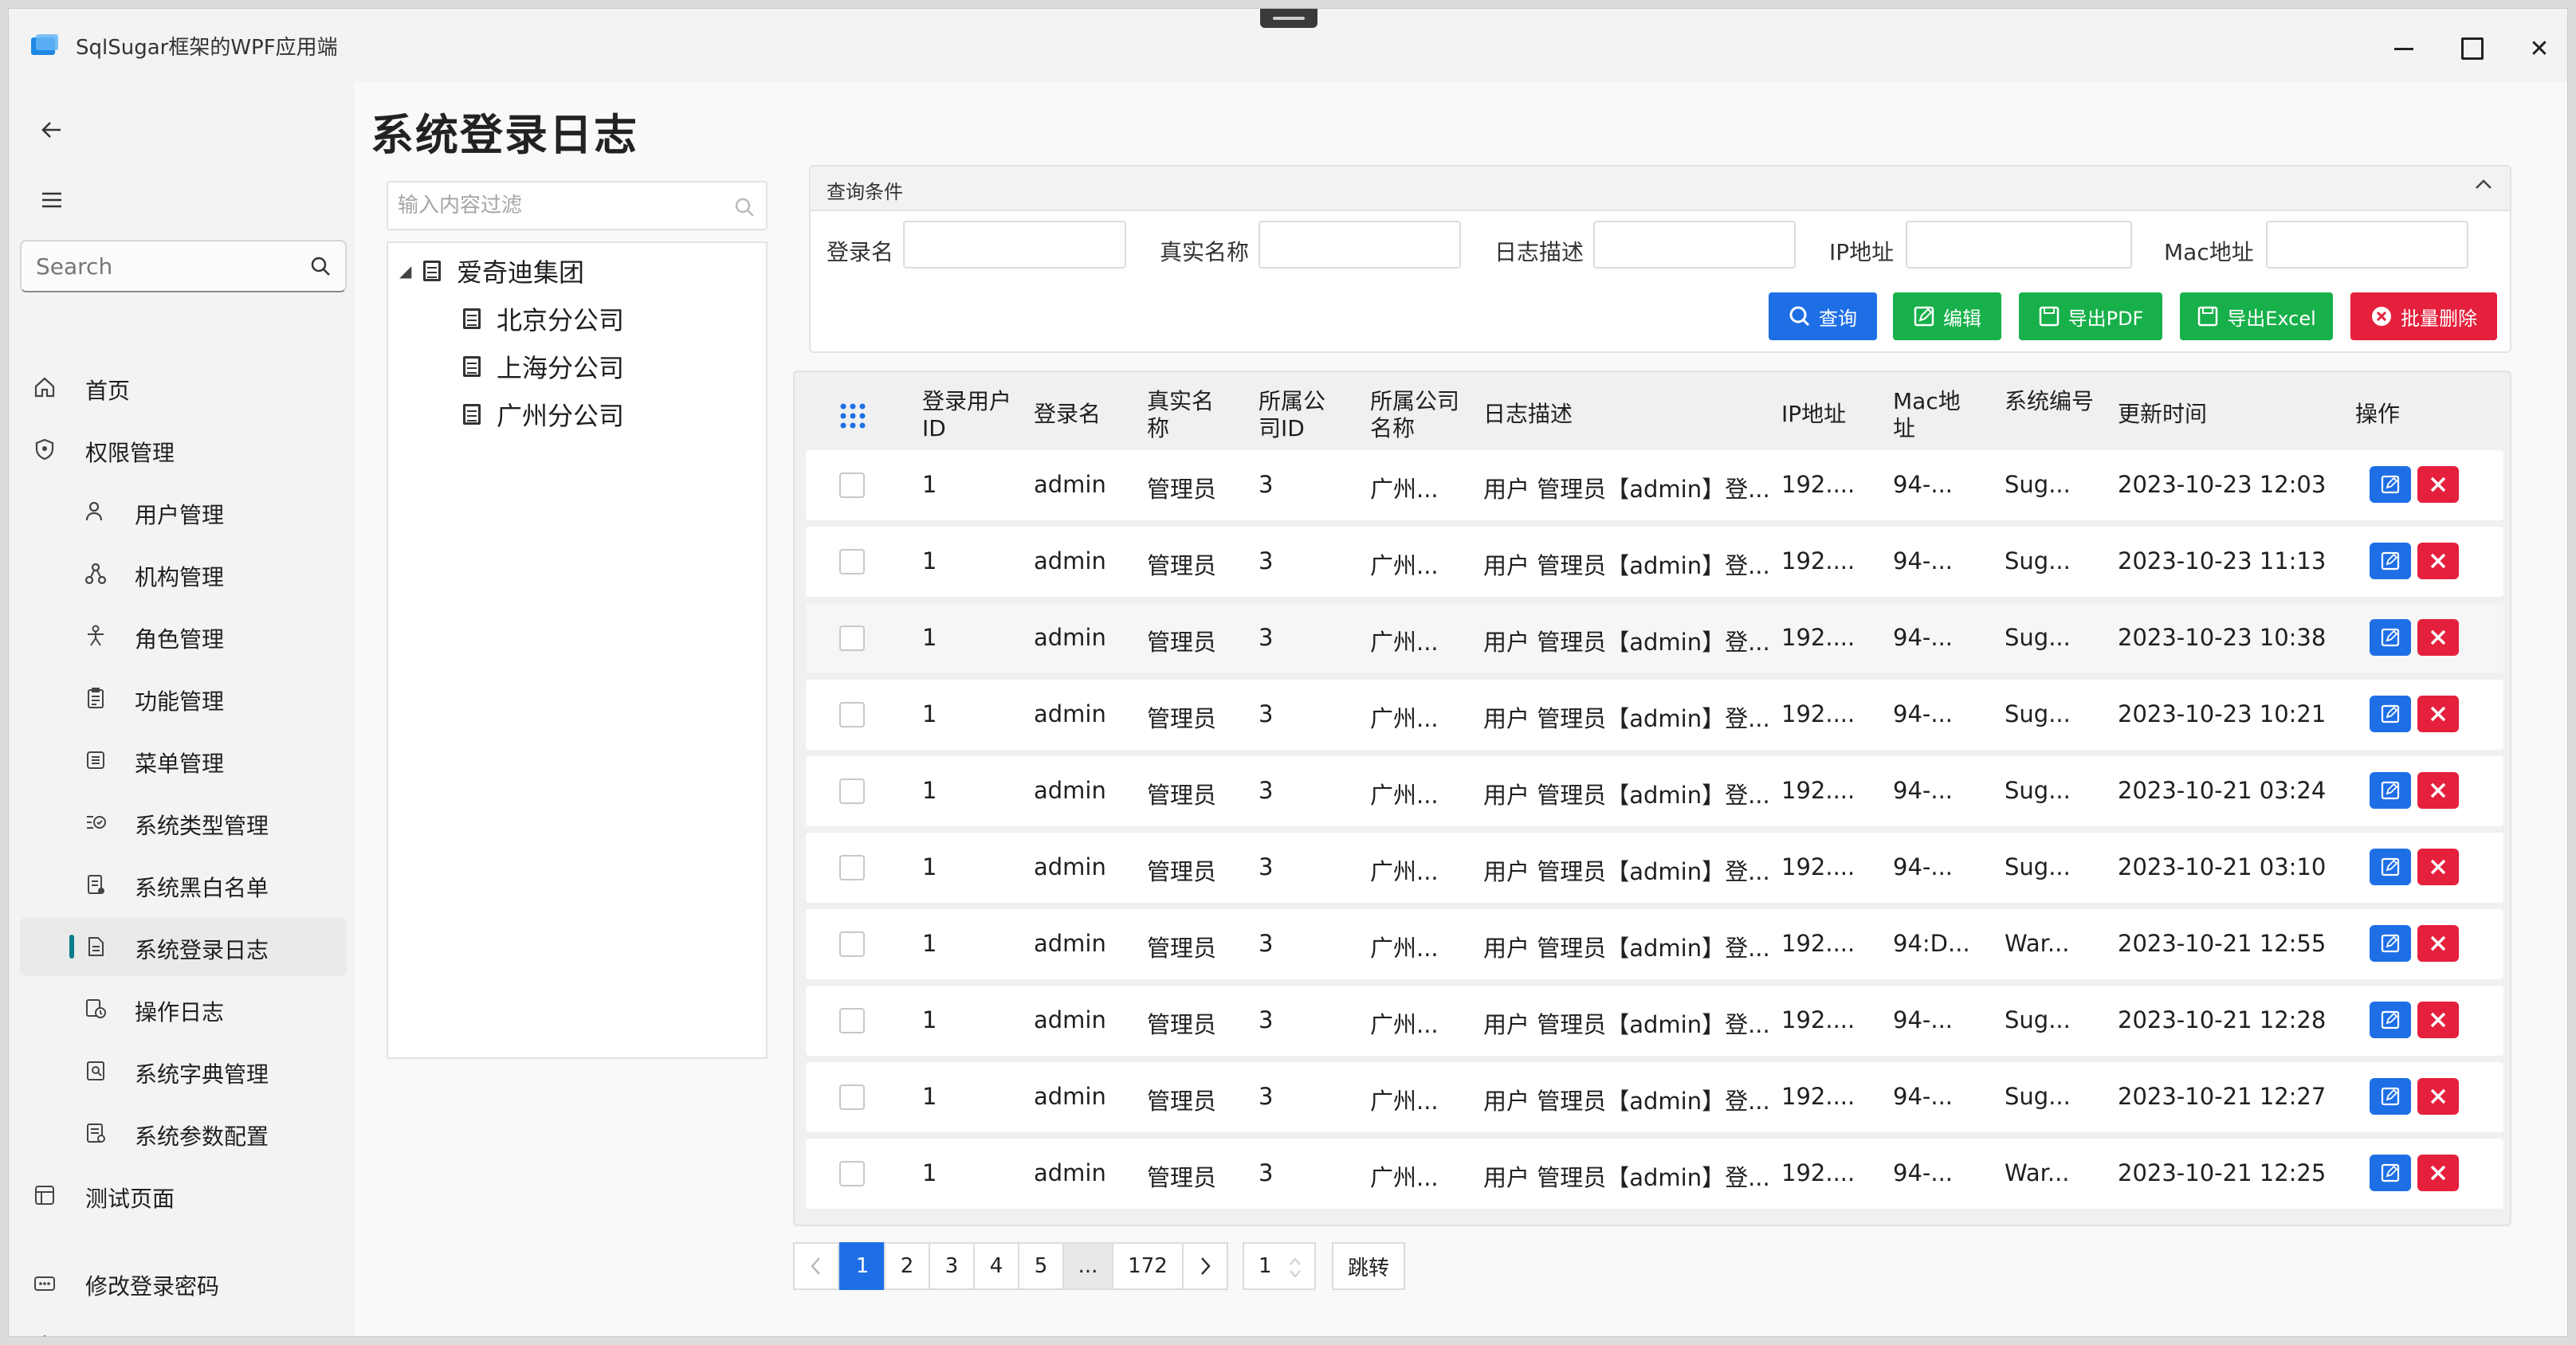  What do you see at coordinates (852, 416) in the screenshot?
I see `column-grid-icon` at bounding box center [852, 416].